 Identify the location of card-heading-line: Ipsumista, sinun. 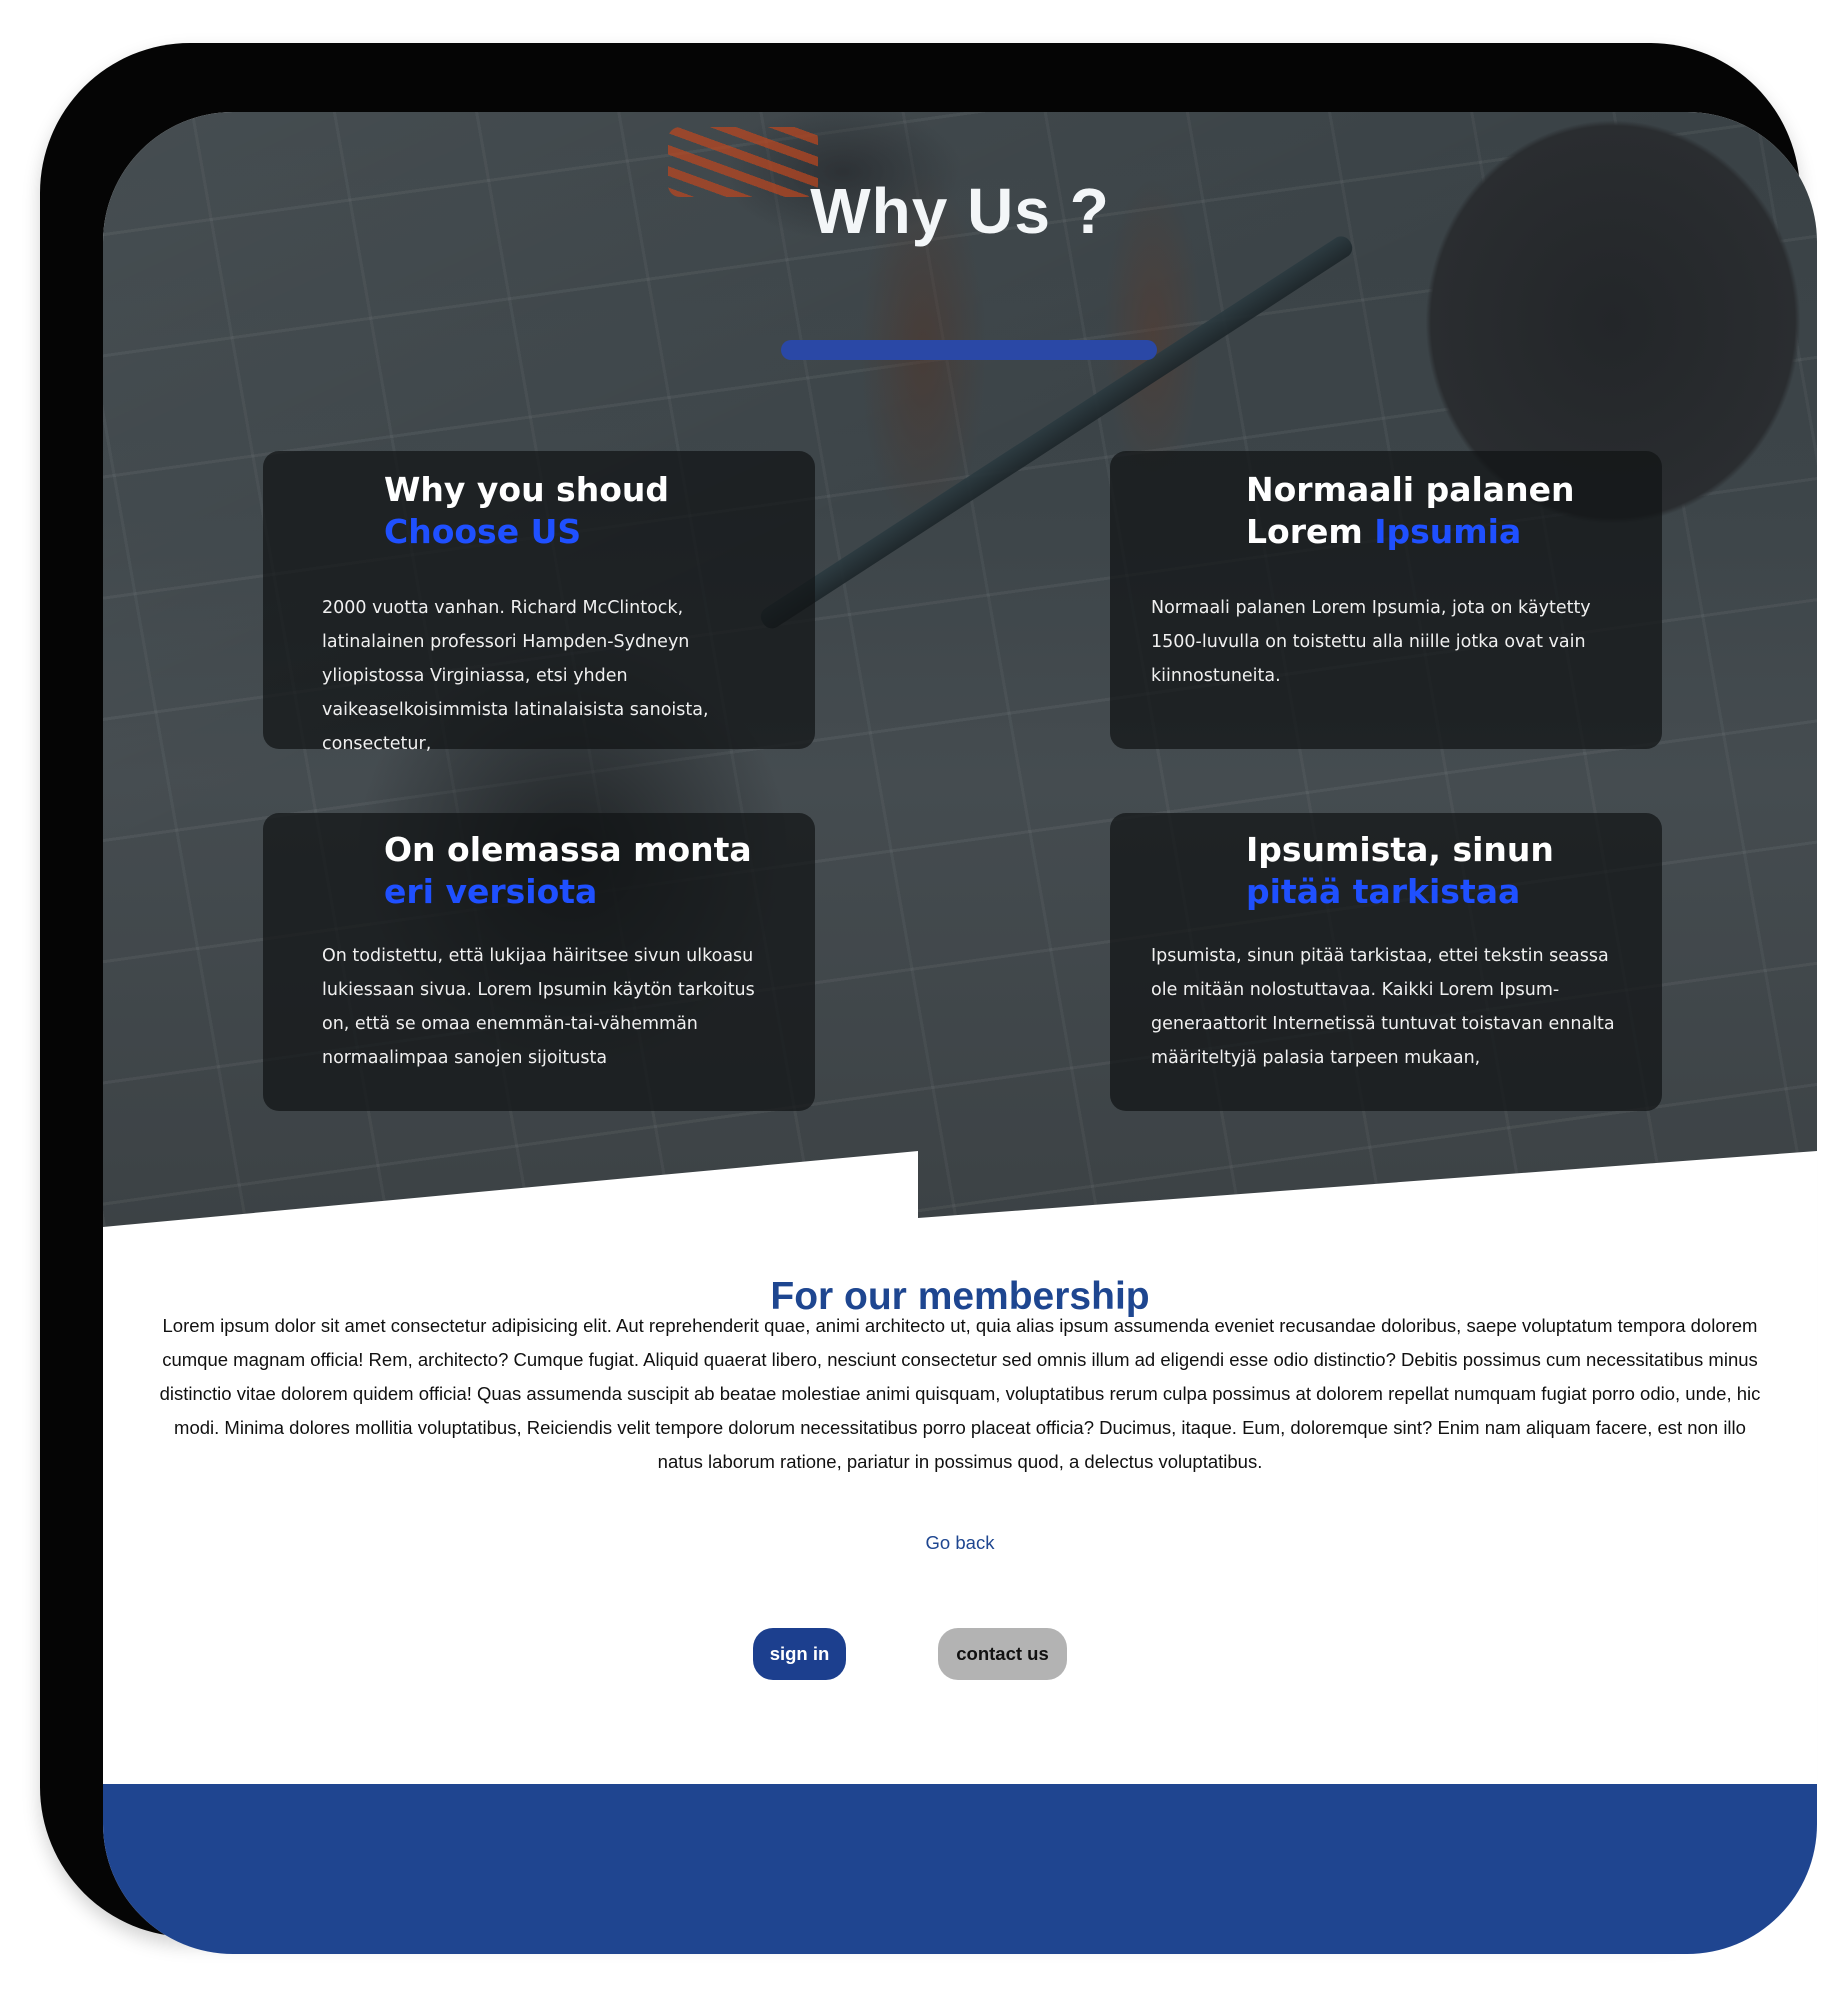
(1400, 849).